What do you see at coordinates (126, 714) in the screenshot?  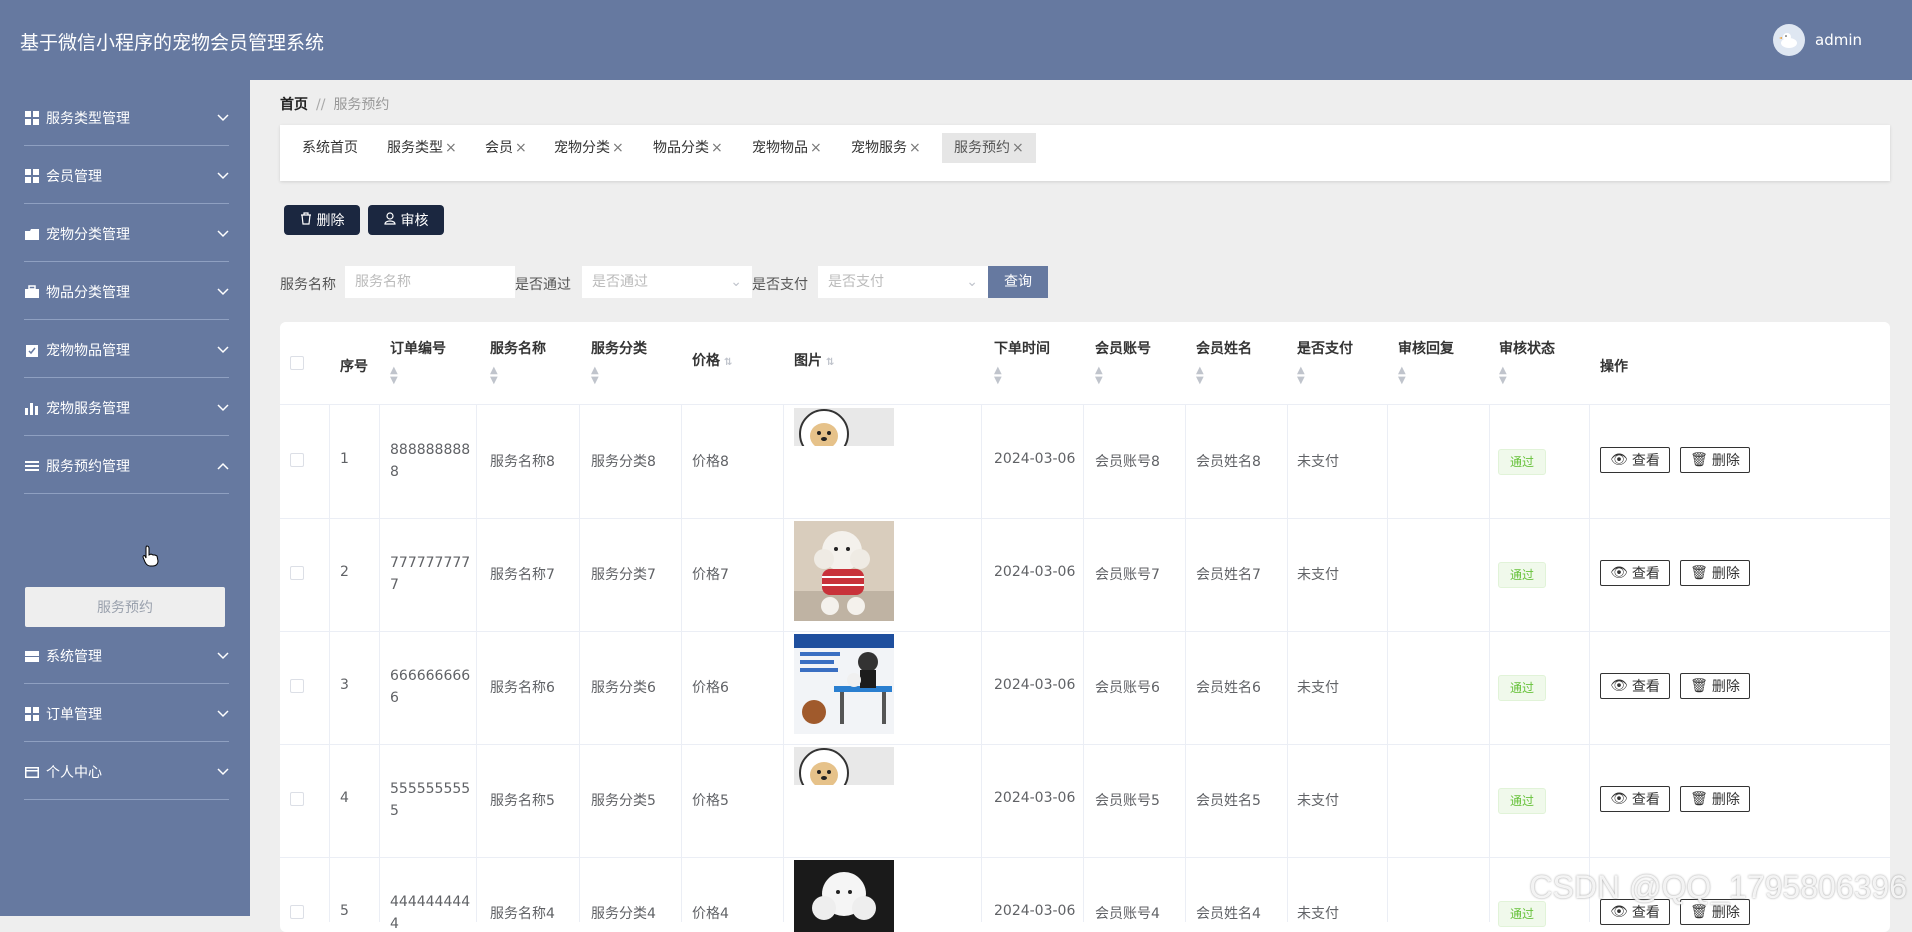 I see `sidebar-item-orders: 订单管理` at bounding box center [126, 714].